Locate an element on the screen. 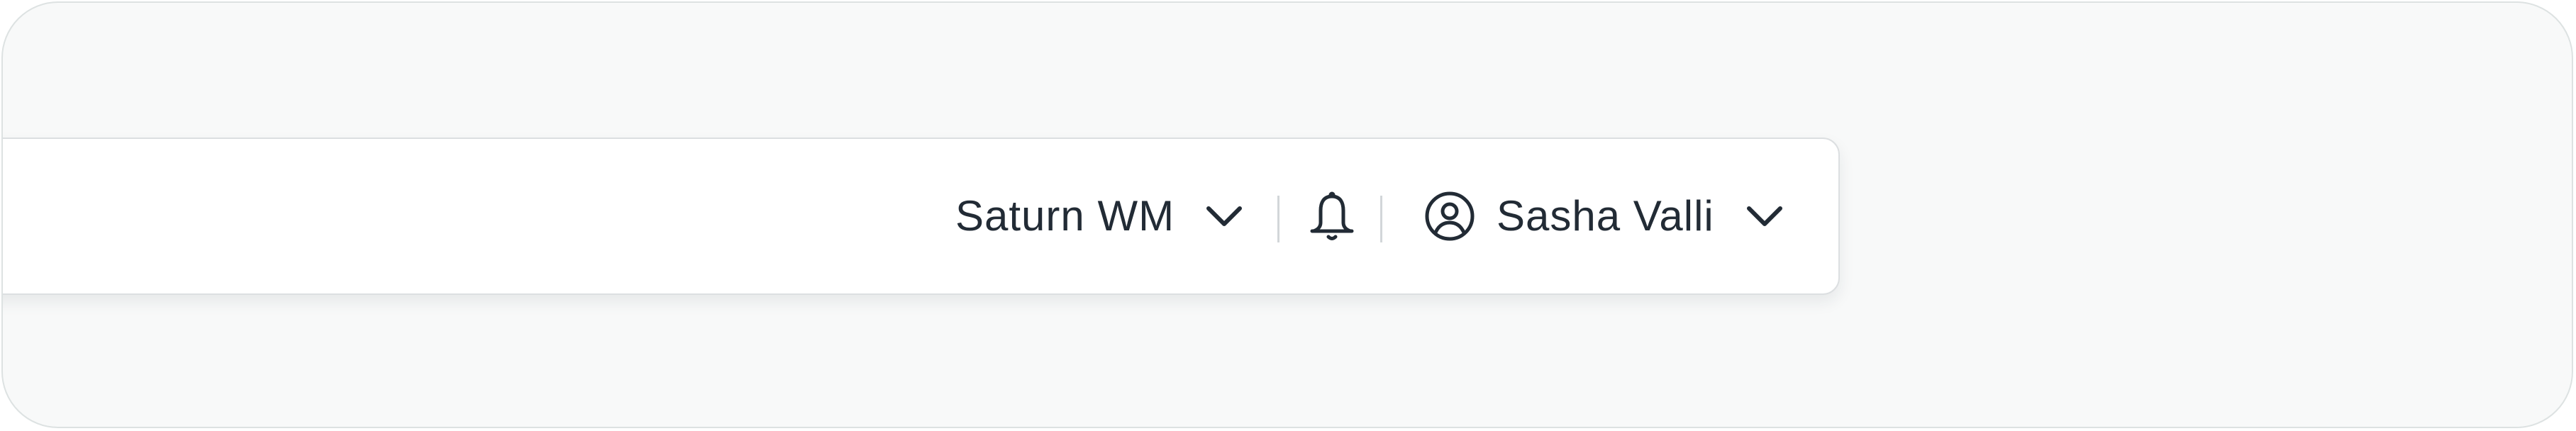  user-circle-icon is located at coordinates (1450, 216).